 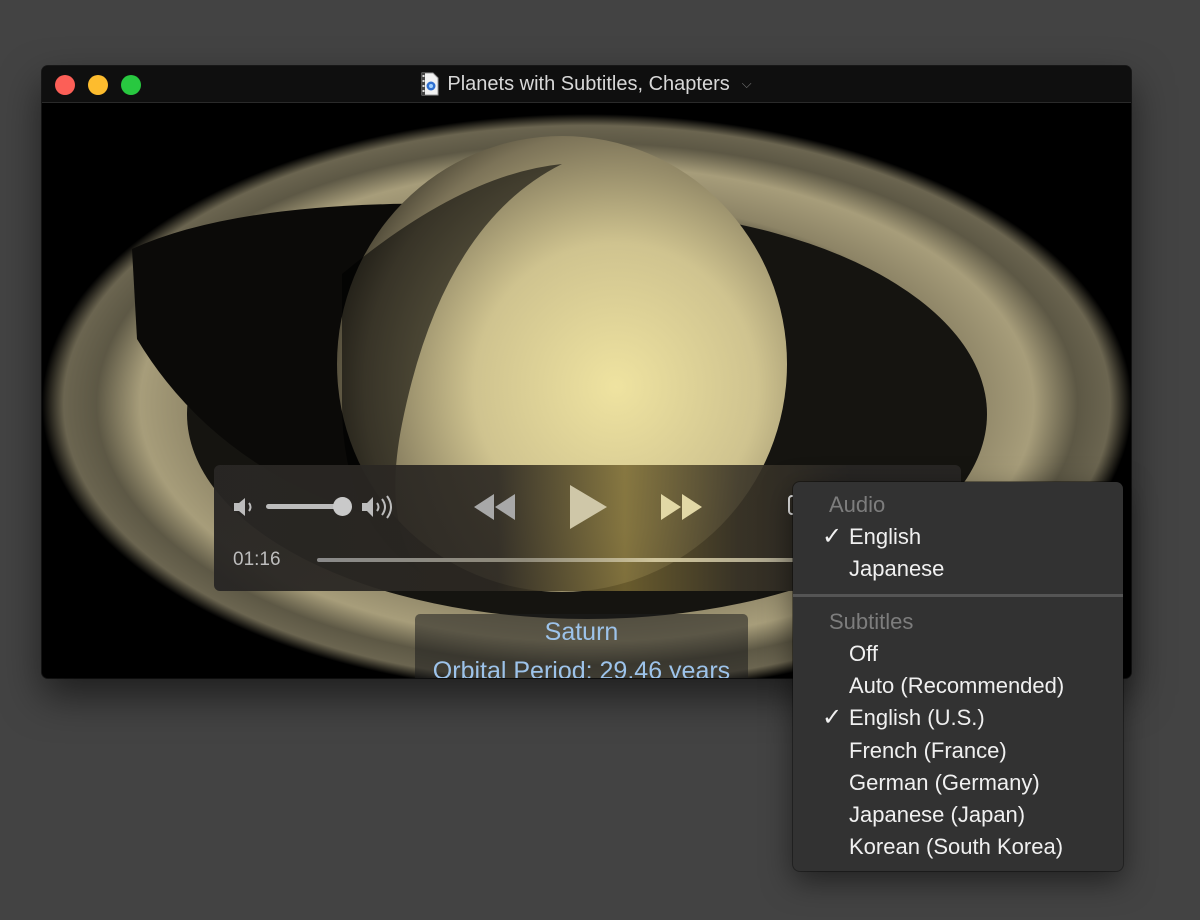 What do you see at coordinates (65, 85) in the screenshot?
I see `close-button` at bounding box center [65, 85].